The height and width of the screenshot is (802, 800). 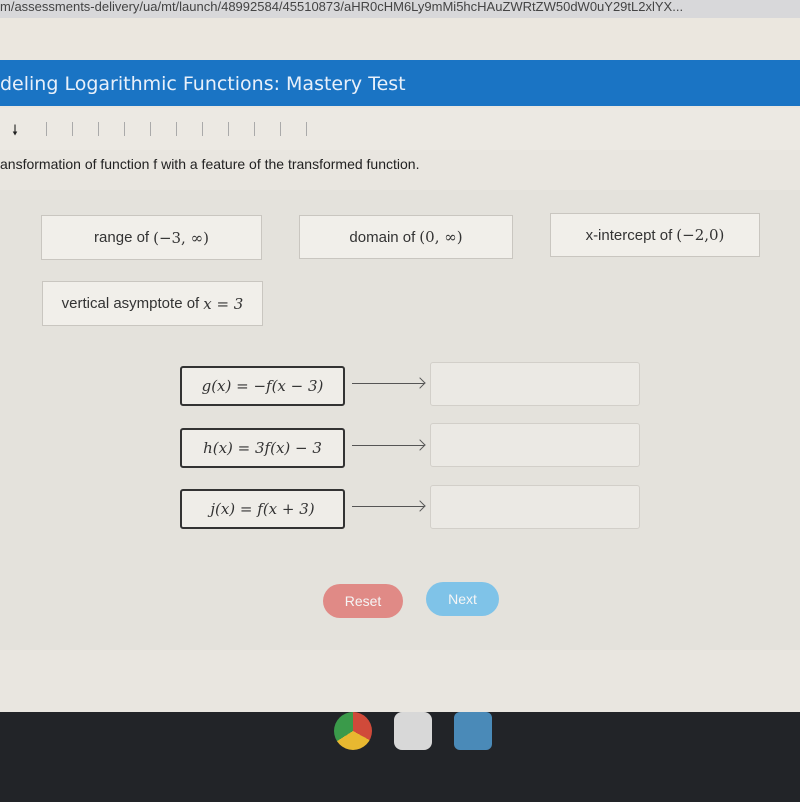 I want to click on feature-math: (0, ∞), so click(x=441, y=237).